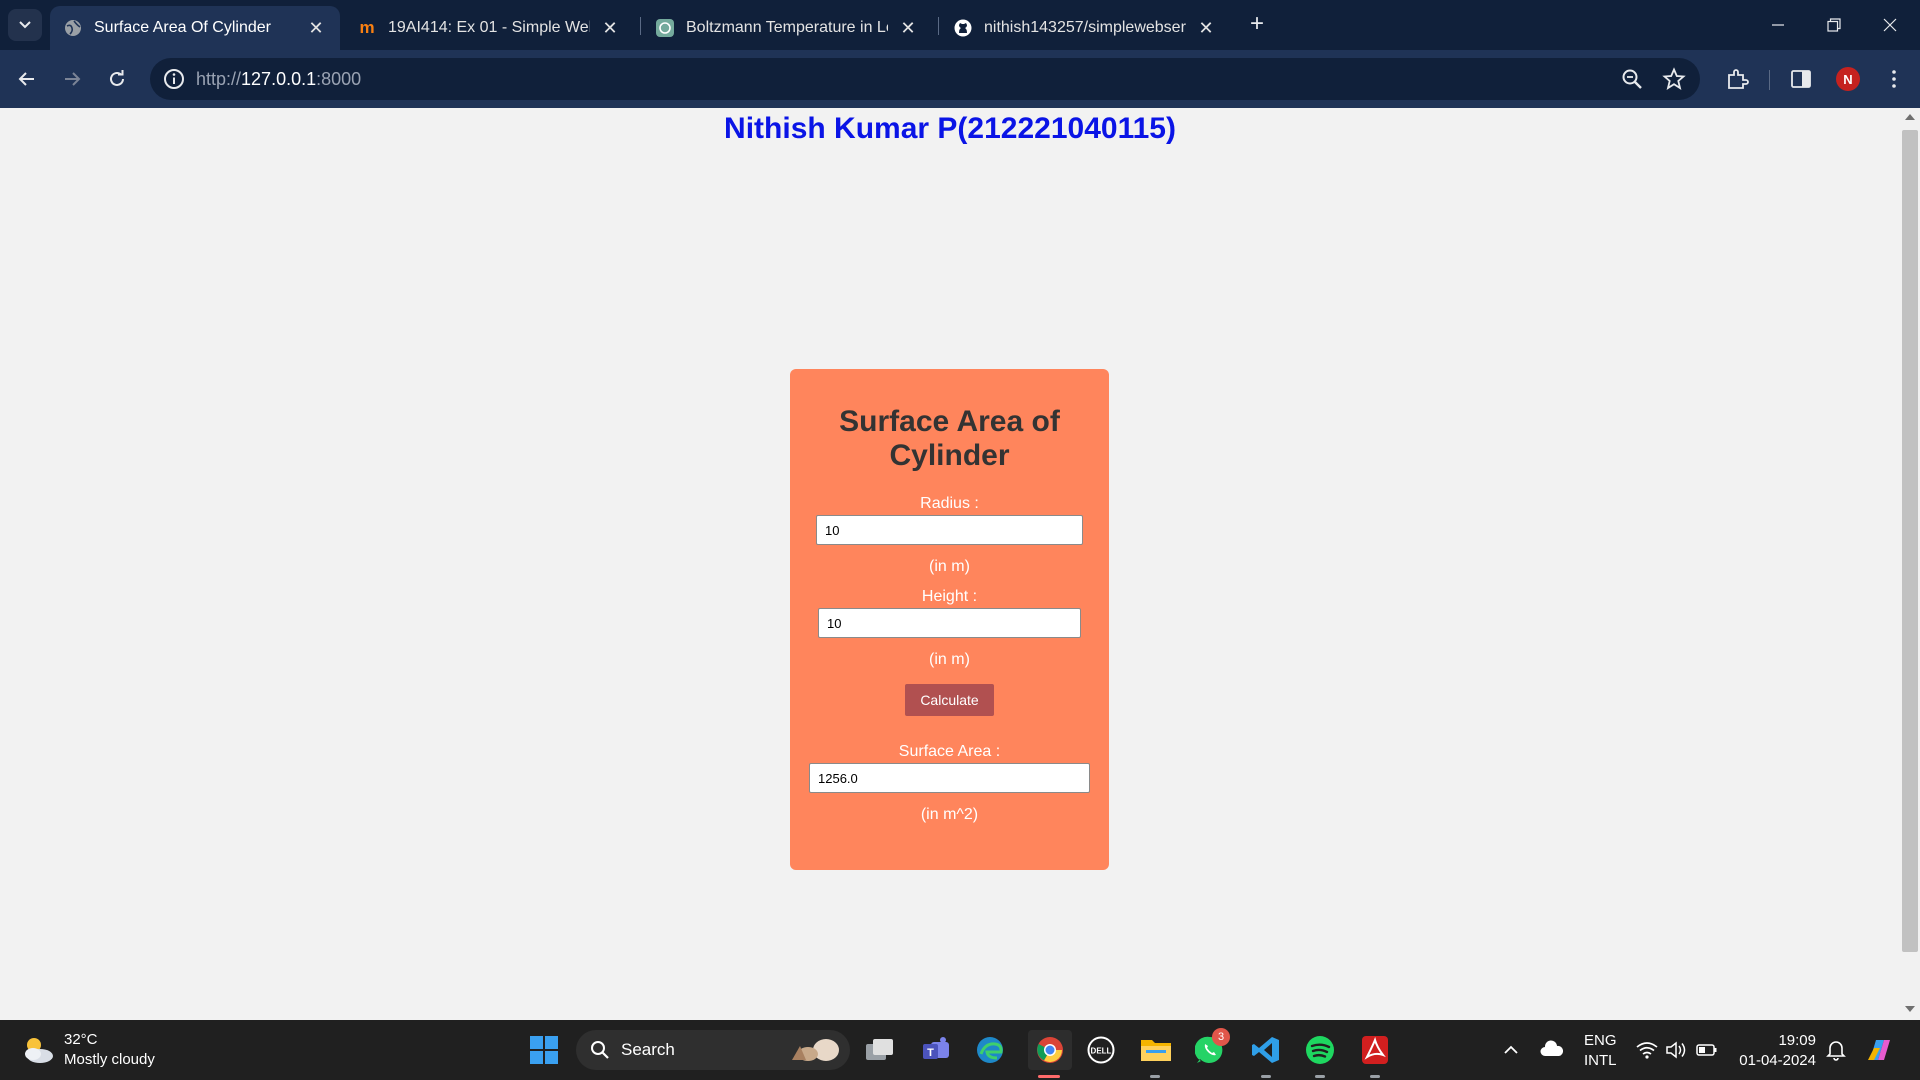 Image resolution: width=1920 pixels, height=1080 pixels. I want to click on tab-title: 19AI414: Ex 01 - Simple Webser, so click(489, 27).